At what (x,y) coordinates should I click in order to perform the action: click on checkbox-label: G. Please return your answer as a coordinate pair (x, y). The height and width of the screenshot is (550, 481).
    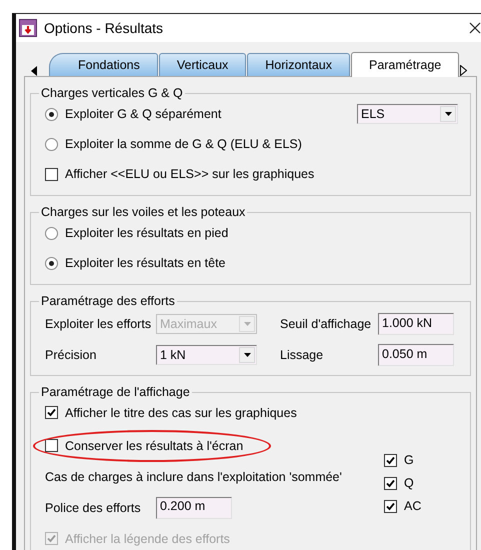
    Looking at the image, I should click on (409, 460).